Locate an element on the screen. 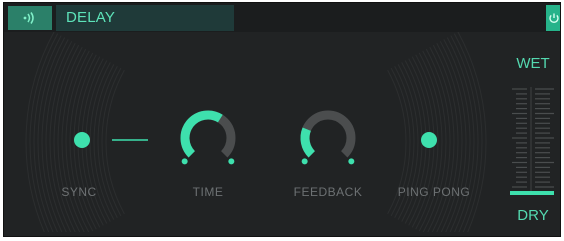 Image resolution: width=564 pixels, height=241 pixels. time-label: TIME is located at coordinates (208, 192).